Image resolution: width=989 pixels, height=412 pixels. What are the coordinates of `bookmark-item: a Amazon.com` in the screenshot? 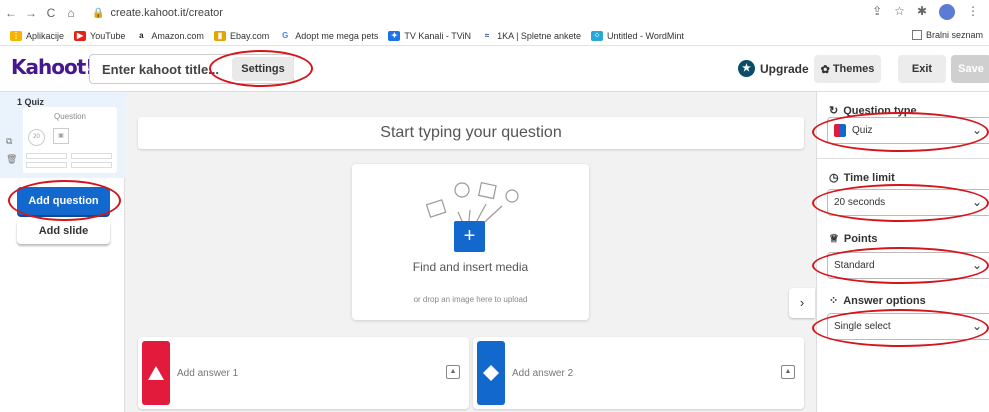 It's located at (169, 35).